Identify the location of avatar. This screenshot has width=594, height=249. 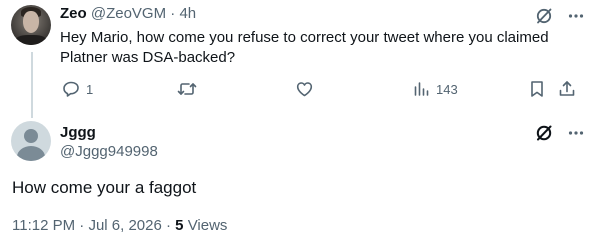
(31, 25).